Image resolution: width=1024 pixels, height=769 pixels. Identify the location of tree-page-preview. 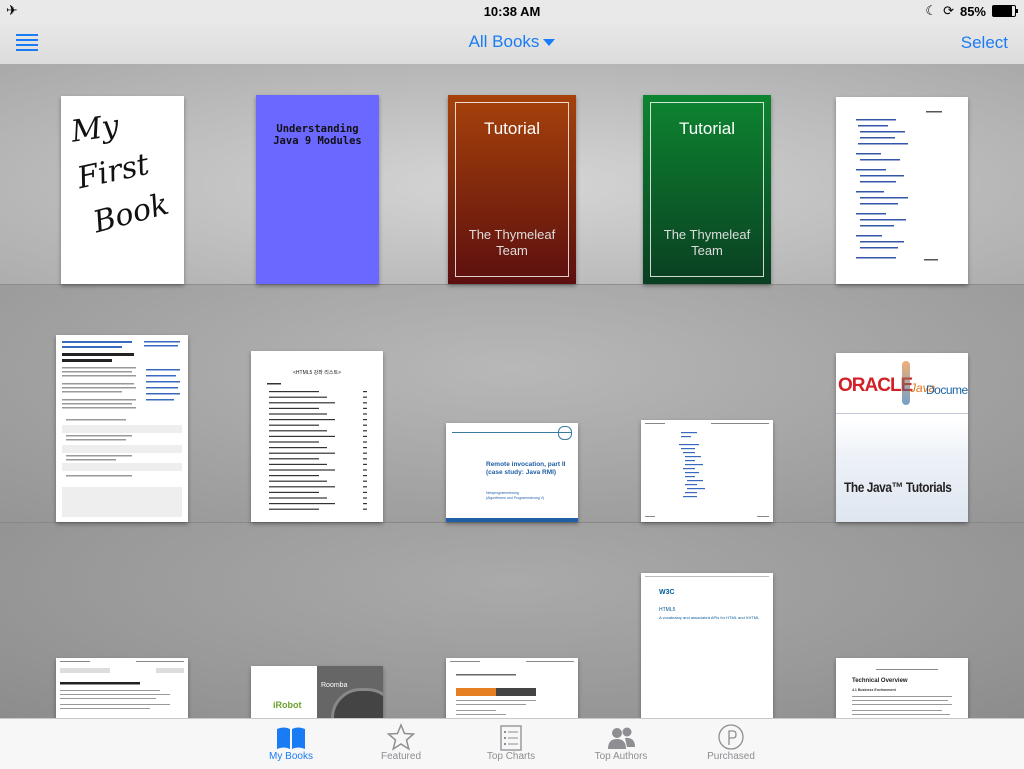
(707, 470).